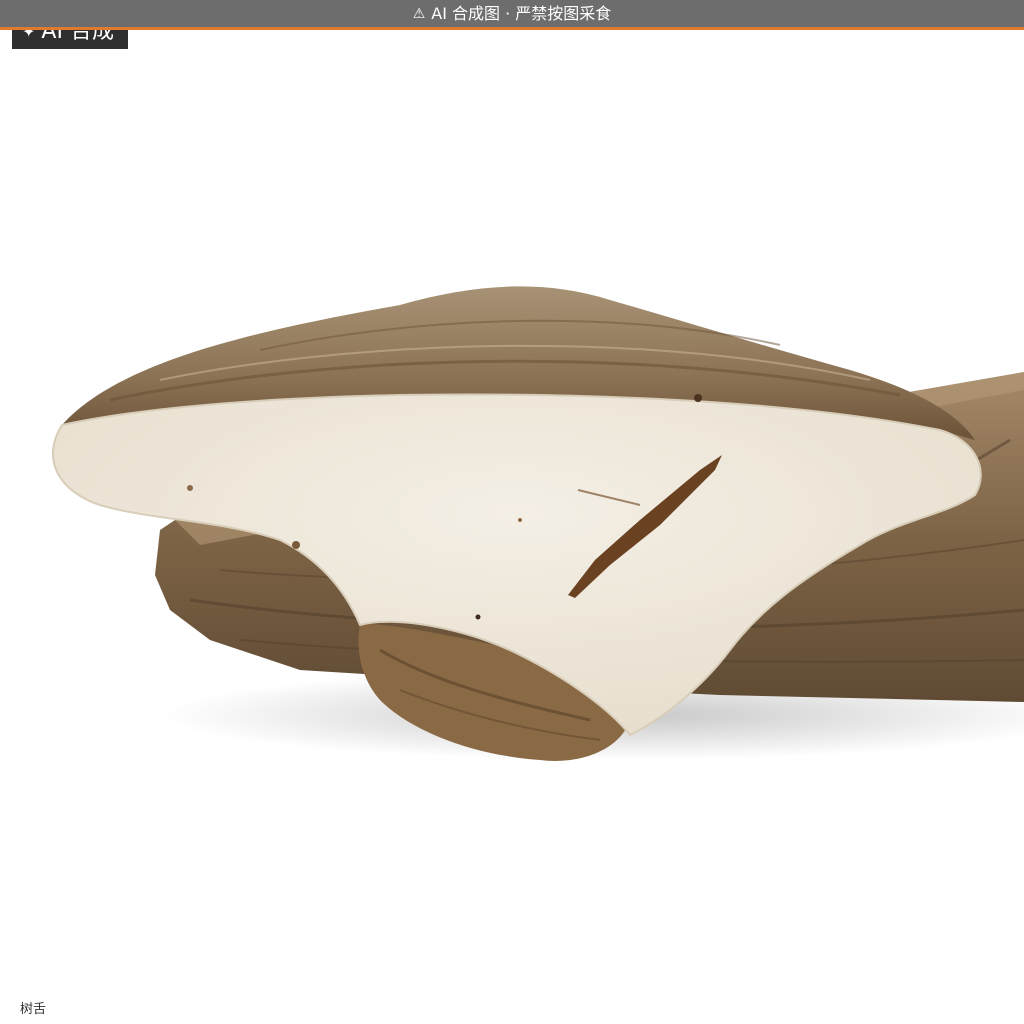 The width and height of the screenshot is (1024, 1024). I want to click on ai-generated-badge: ✦ AI 合成, so click(70, 39).